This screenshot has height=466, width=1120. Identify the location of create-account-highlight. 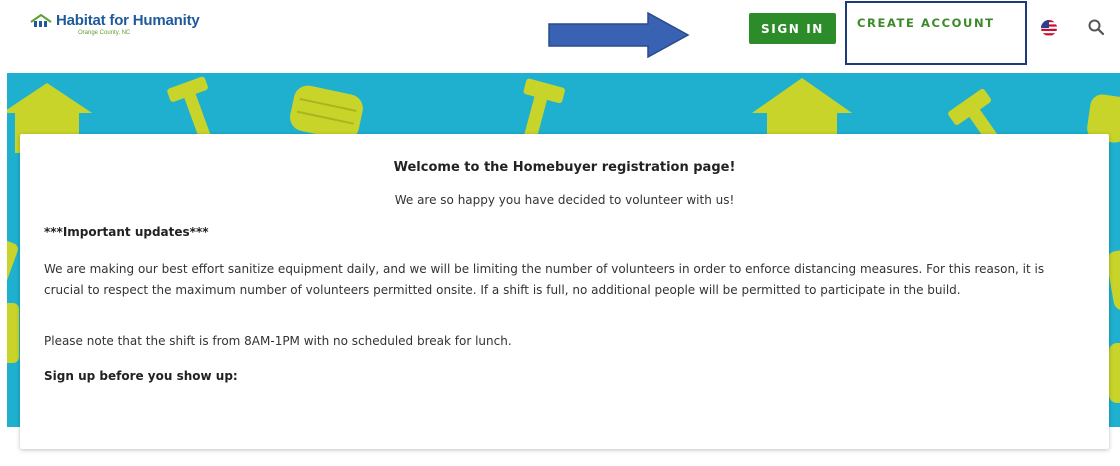
(936, 33).